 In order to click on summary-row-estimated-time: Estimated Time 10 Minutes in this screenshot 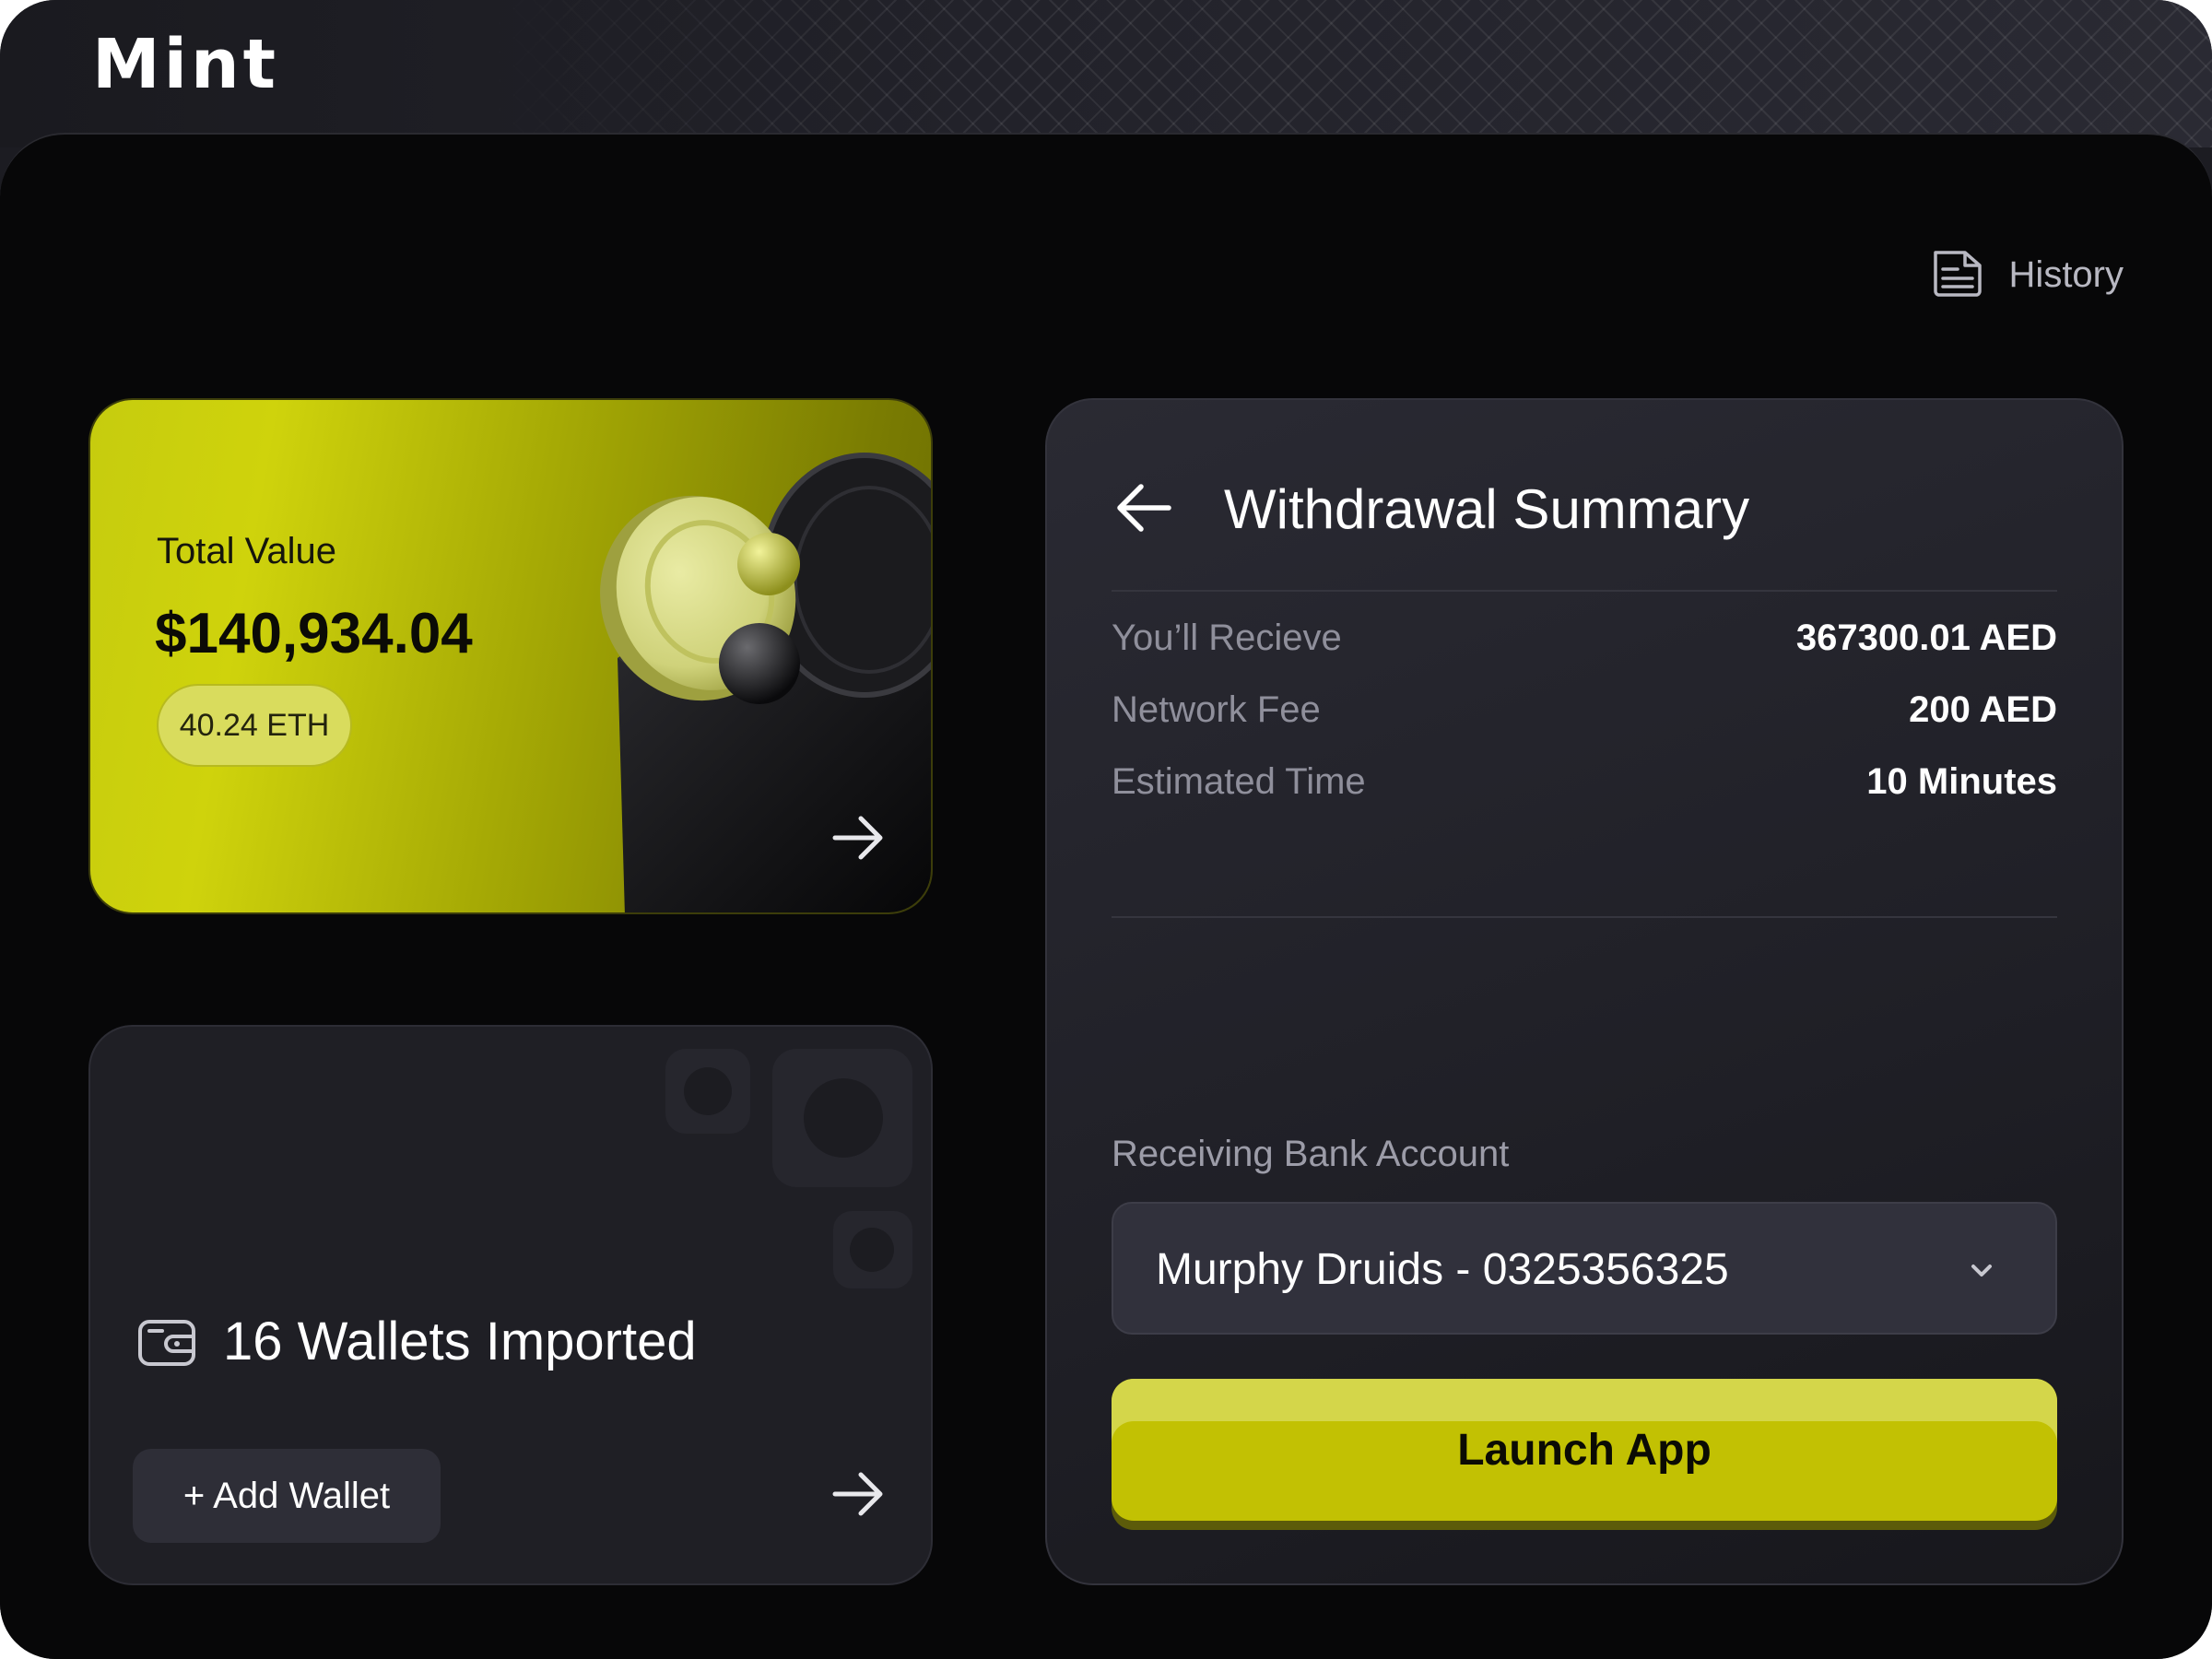, I will do `click(1584, 782)`.